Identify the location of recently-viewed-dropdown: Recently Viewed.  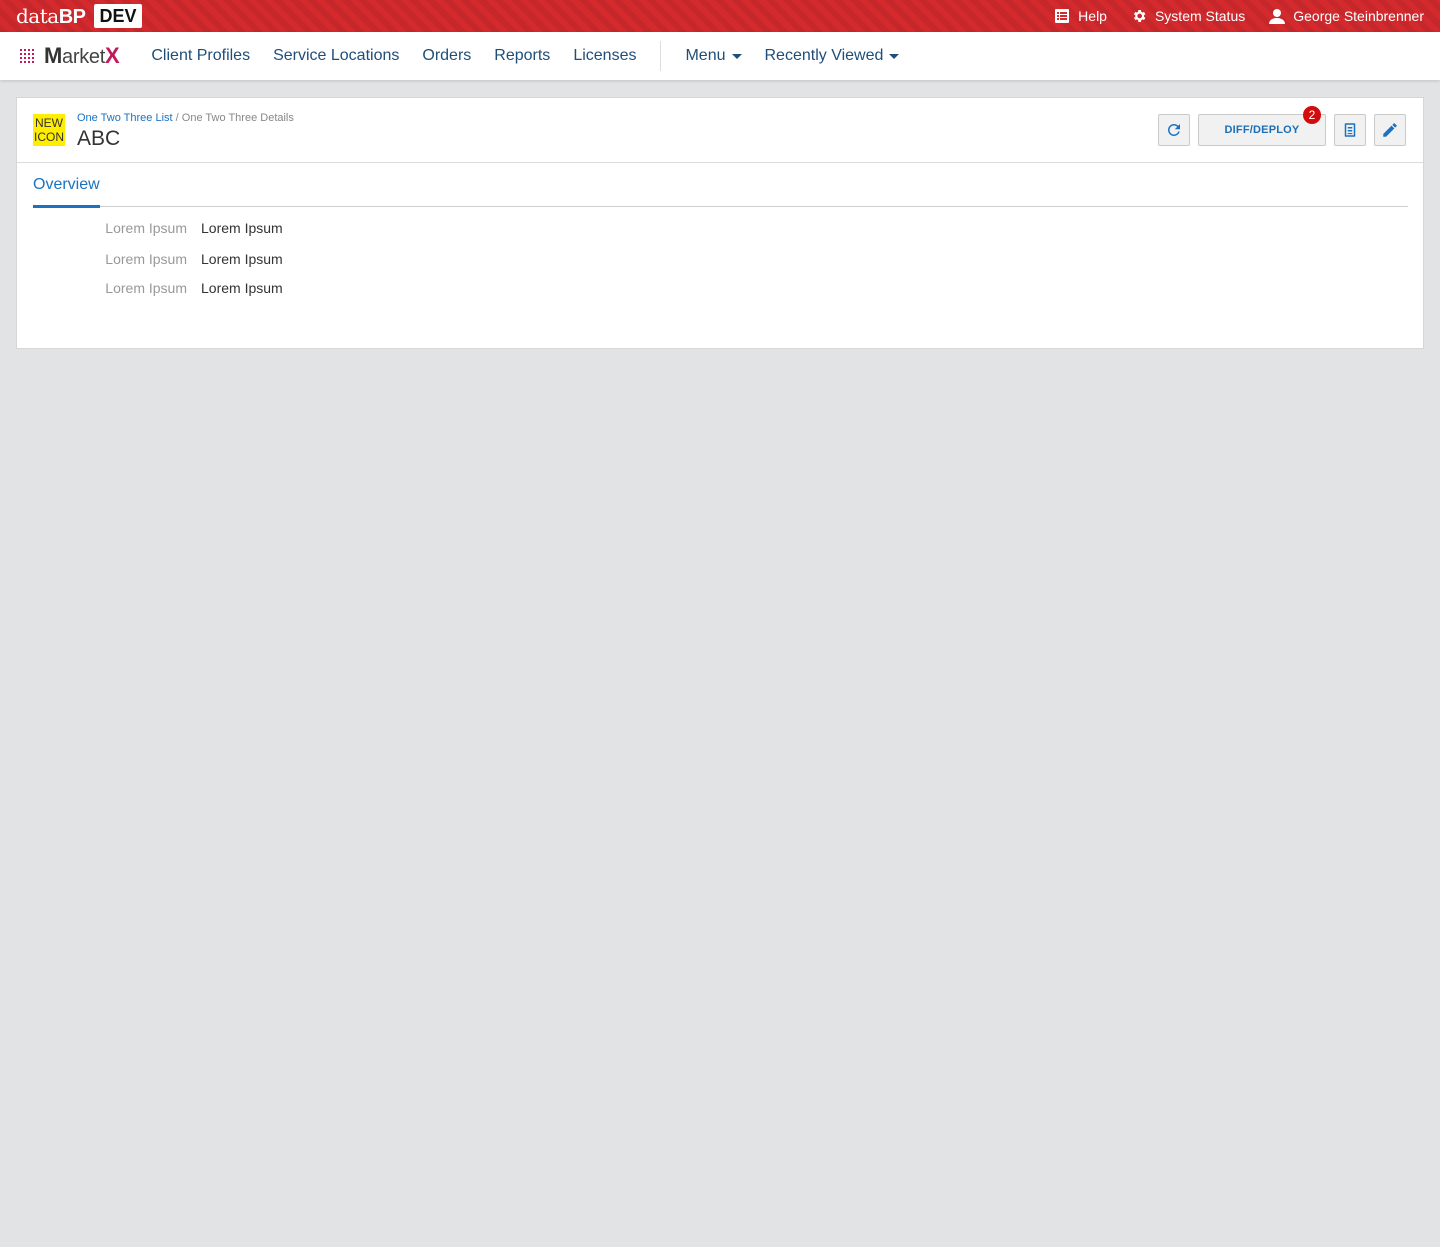
(832, 56).